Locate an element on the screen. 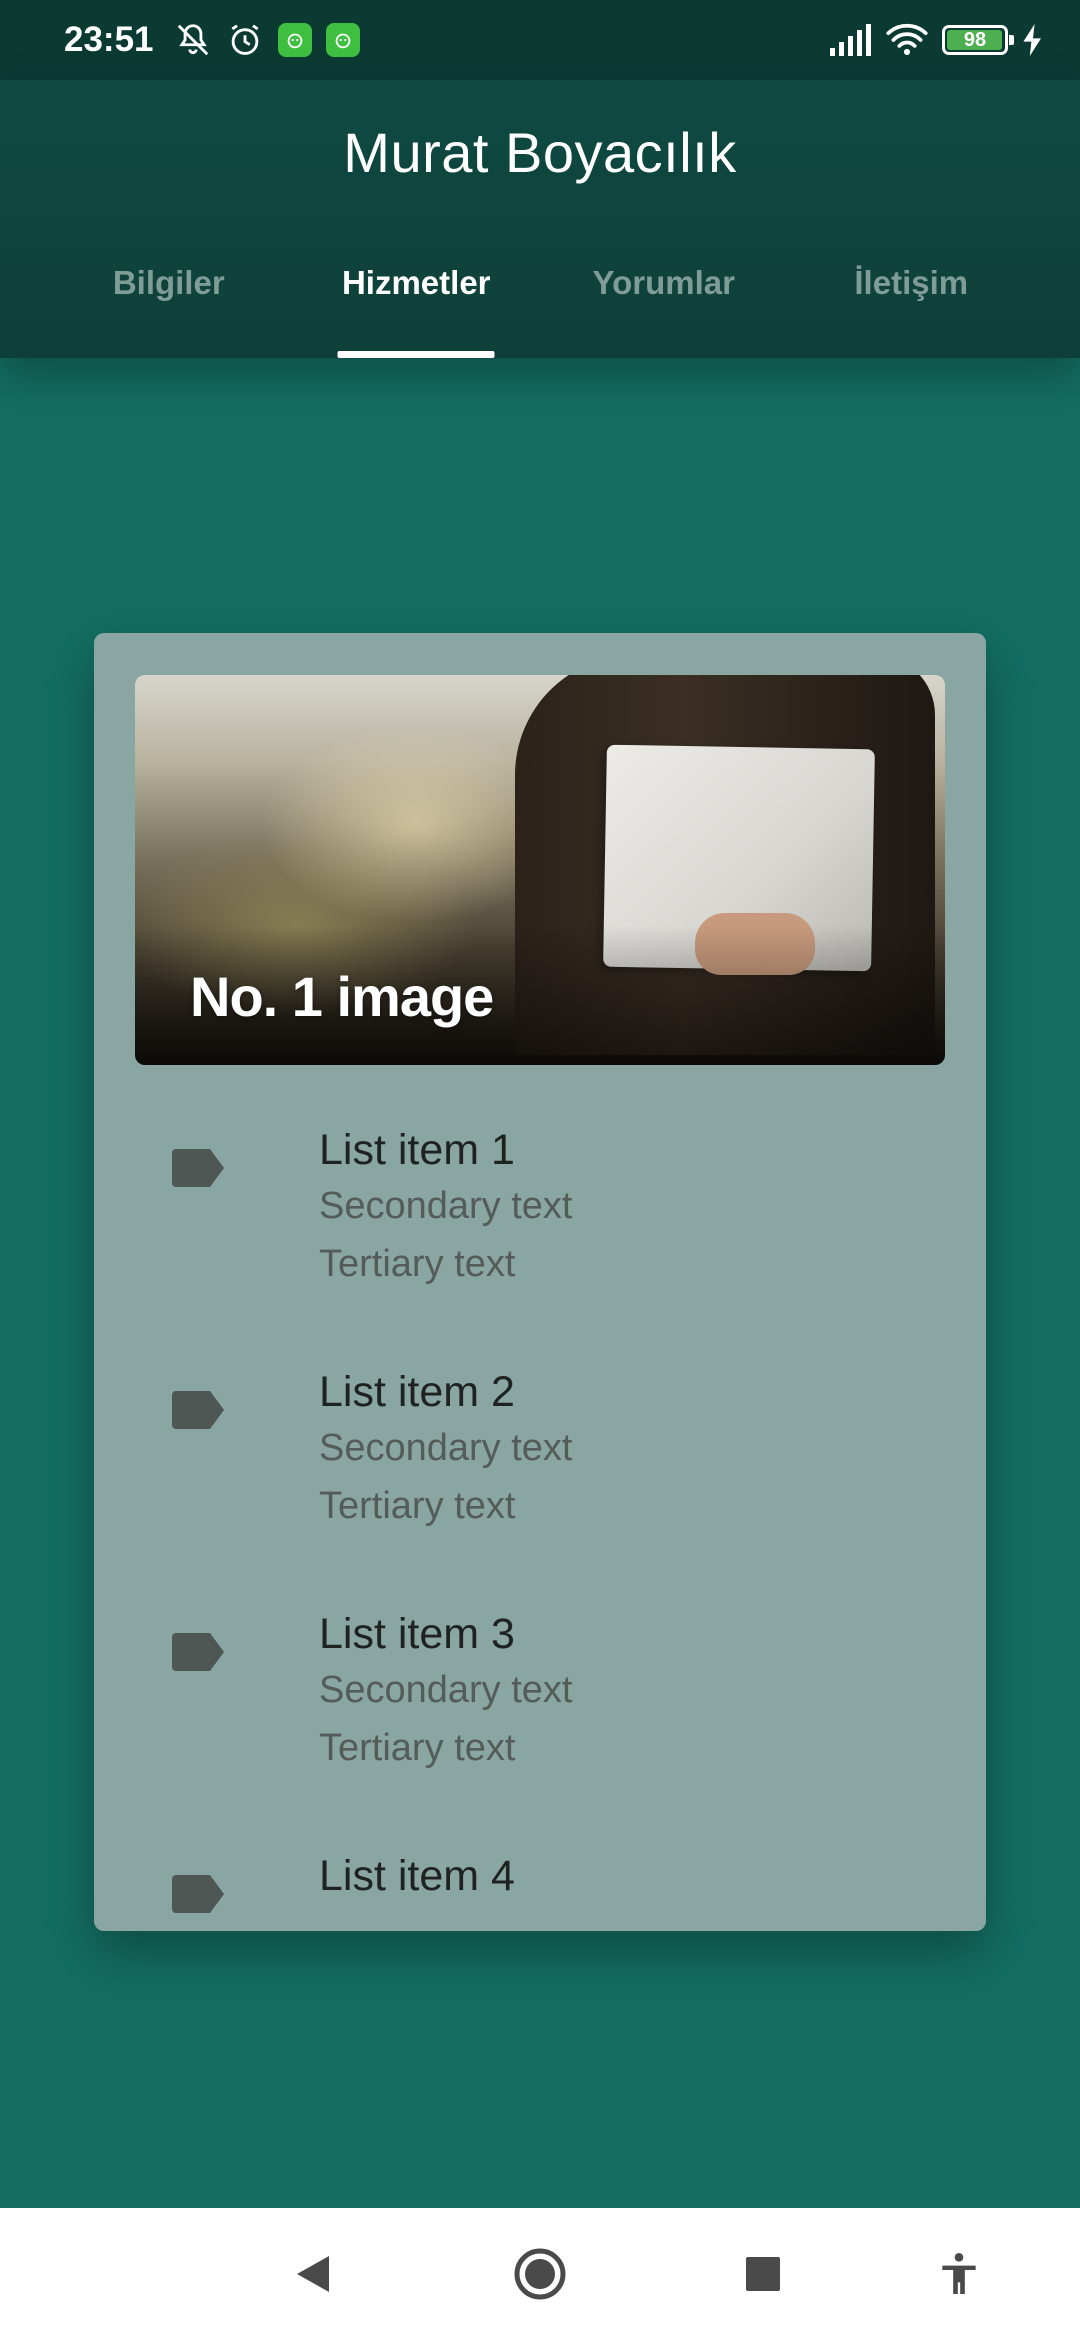 Image resolution: width=1080 pixels, height=2340 pixels. back-icon is located at coordinates (313, 2276).